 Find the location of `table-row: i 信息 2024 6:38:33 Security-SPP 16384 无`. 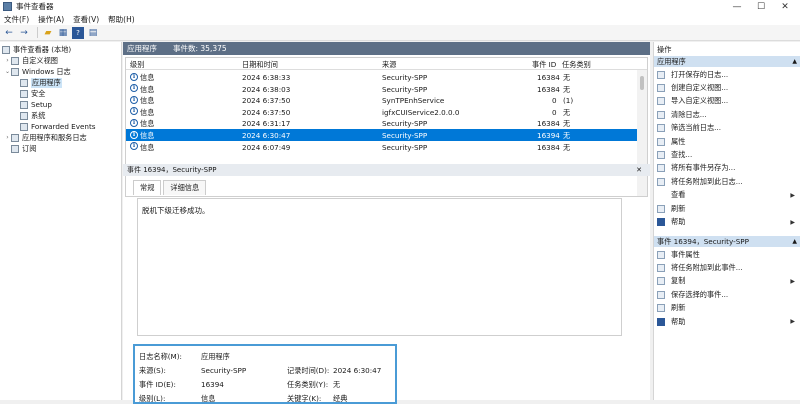

table-row: i 信息 2024 6:38:33 Security-SPP 16384 无 is located at coordinates (382, 77).